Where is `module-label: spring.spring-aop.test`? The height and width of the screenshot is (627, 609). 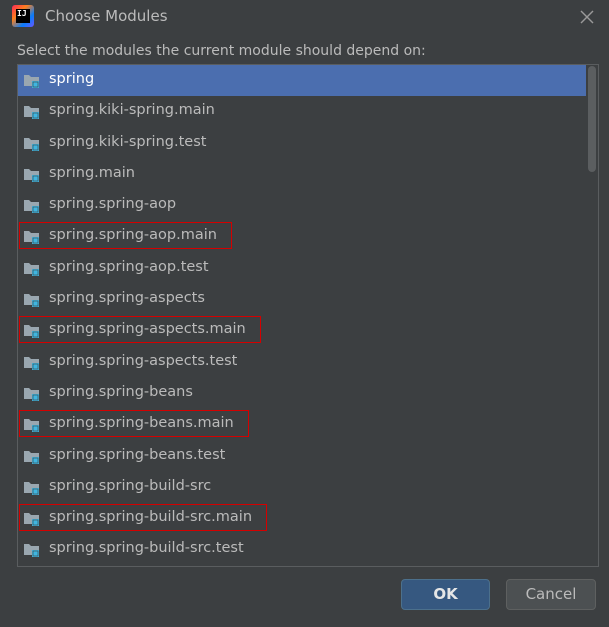 module-label: spring.spring-aop.test is located at coordinates (129, 266).